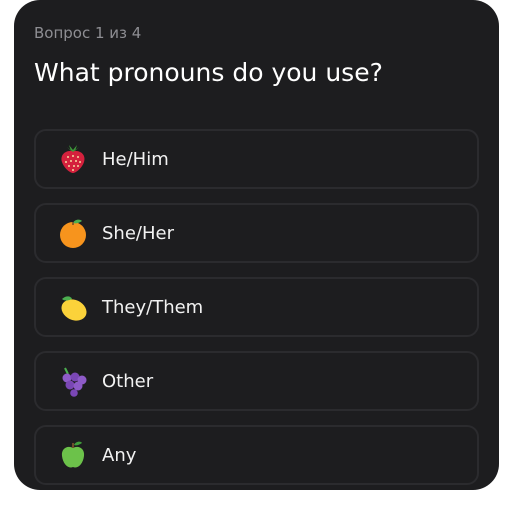 The image size is (512, 512). Describe the element at coordinates (128, 381) in the screenshot. I see `option-label: Other` at that location.